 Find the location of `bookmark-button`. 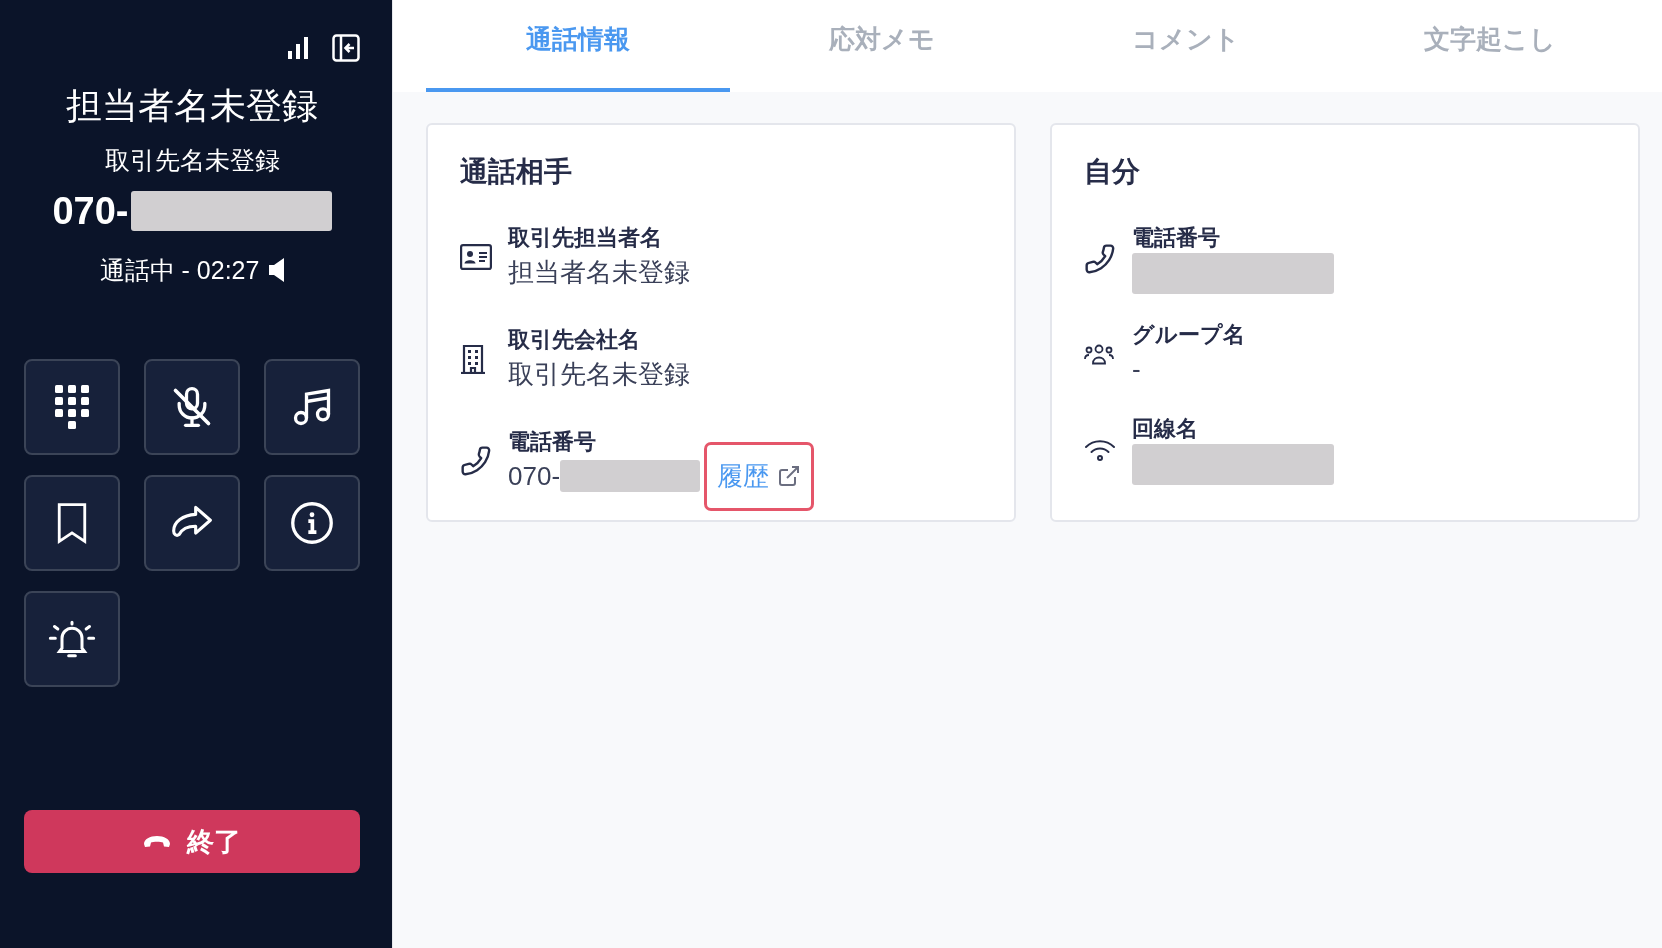

bookmark-button is located at coordinates (72, 523).